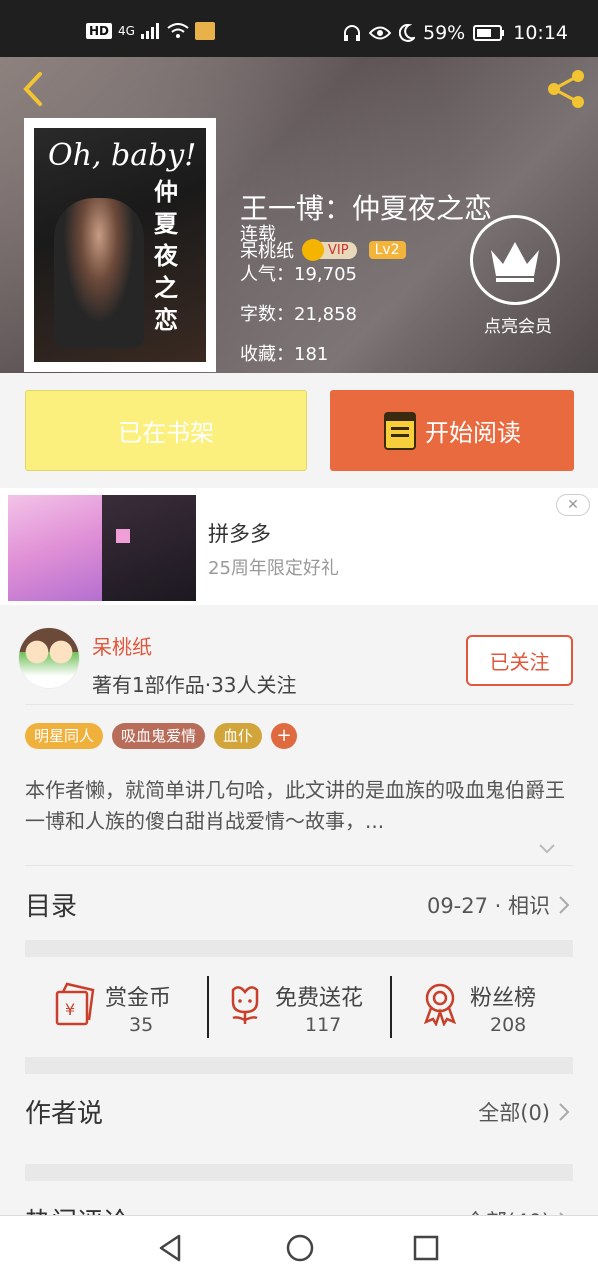 The width and height of the screenshot is (598, 1280). I want to click on ad-title: 拼多多, so click(239, 534).